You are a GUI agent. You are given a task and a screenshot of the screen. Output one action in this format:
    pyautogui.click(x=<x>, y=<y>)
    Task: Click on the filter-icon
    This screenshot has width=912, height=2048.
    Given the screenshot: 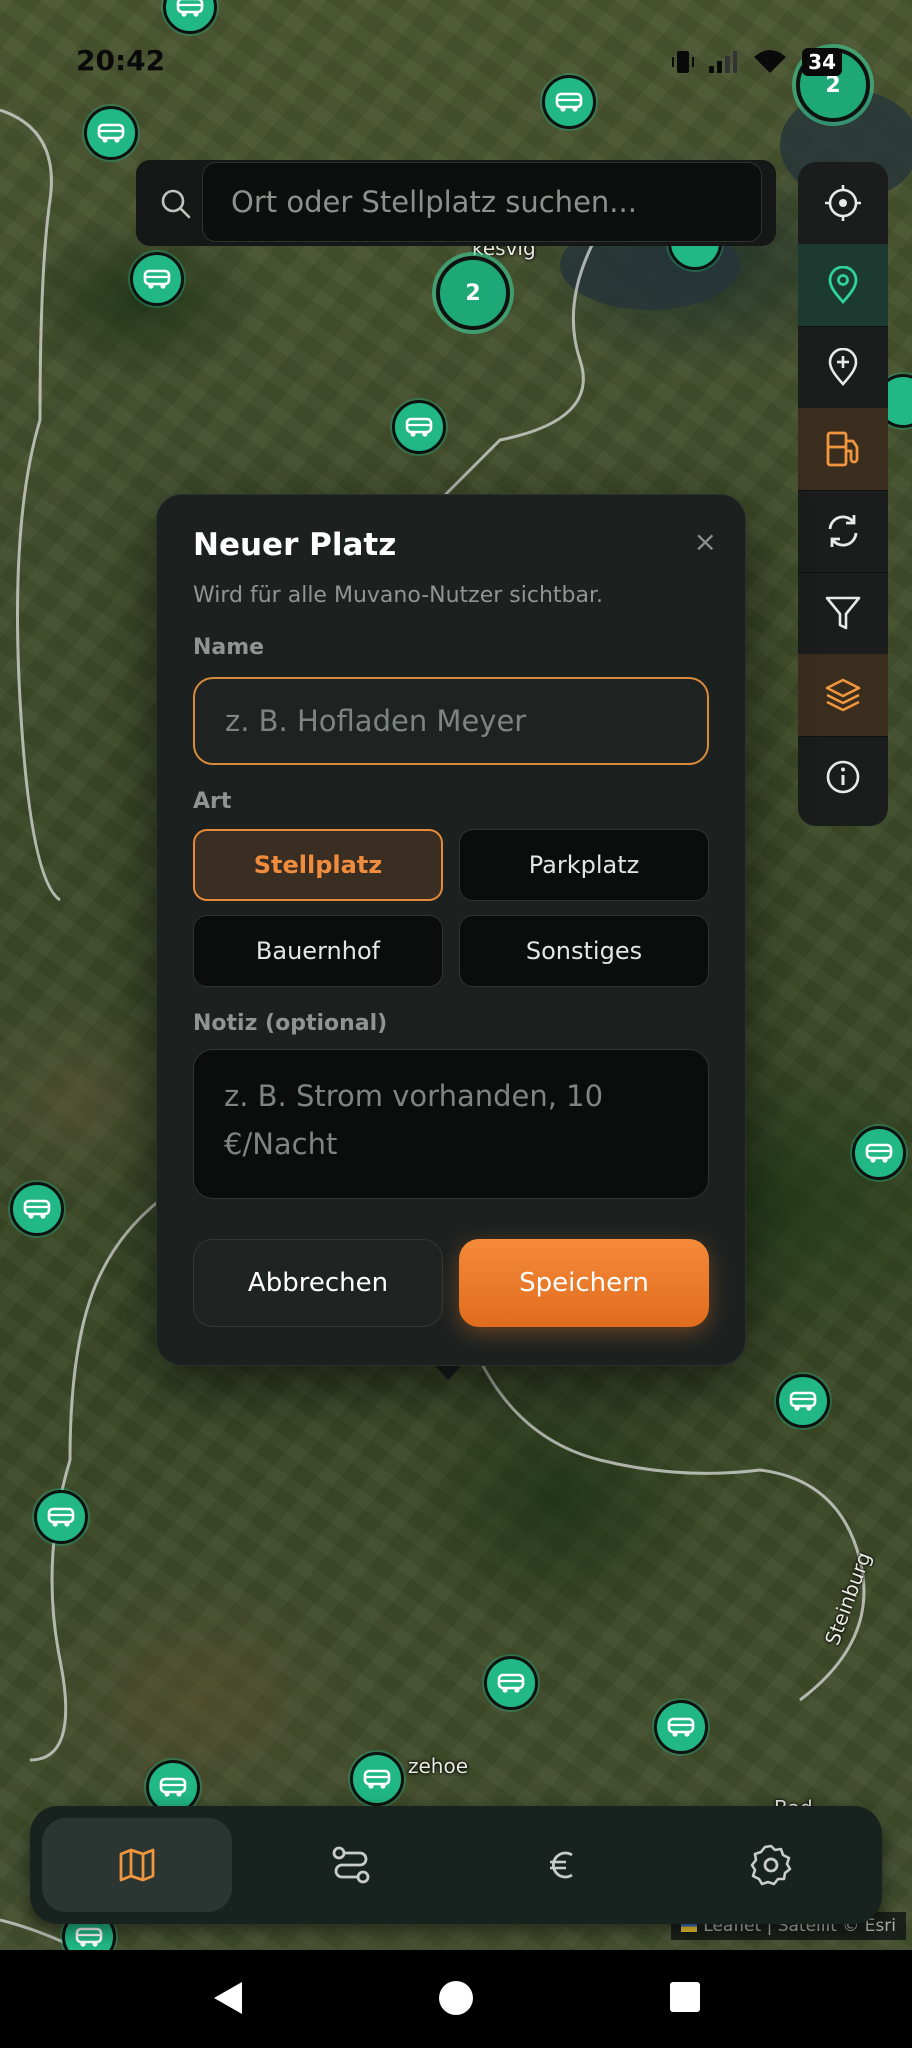 What is the action you would take?
    pyautogui.click(x=843, y=613)
    